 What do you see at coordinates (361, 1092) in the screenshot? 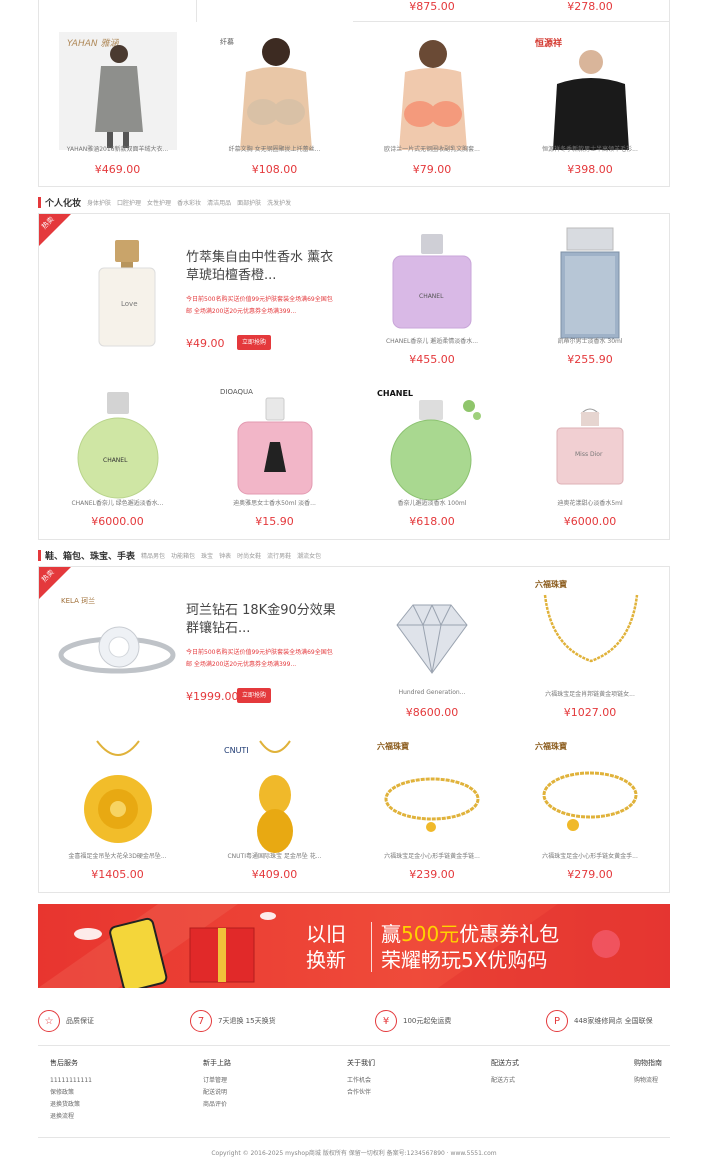
I see `footer-link: 合作伙伴` at bounding box center [361, 1092].